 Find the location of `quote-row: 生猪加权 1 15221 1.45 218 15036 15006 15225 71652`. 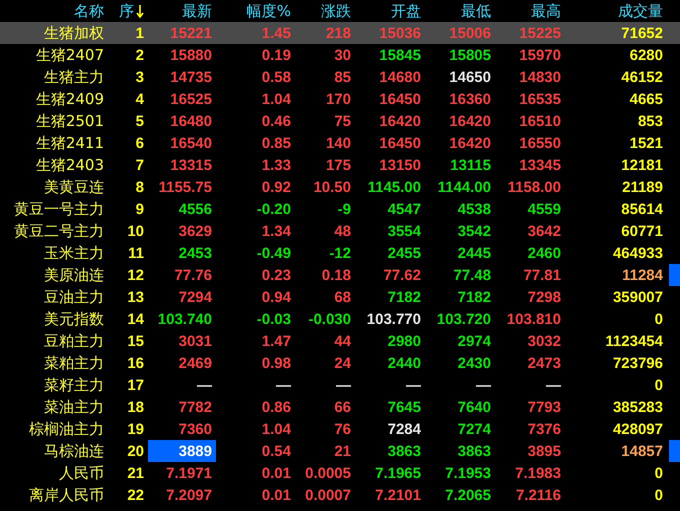

quote-row: 生猪加权 1 15221 1.45 218 15036 15006 15225 71652 is located at coordinates (340, 33).